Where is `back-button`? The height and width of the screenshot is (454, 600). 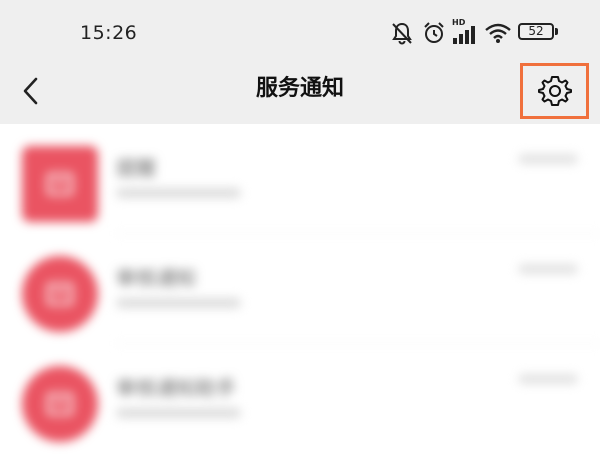
back-button is located at coordinates (31, 91).